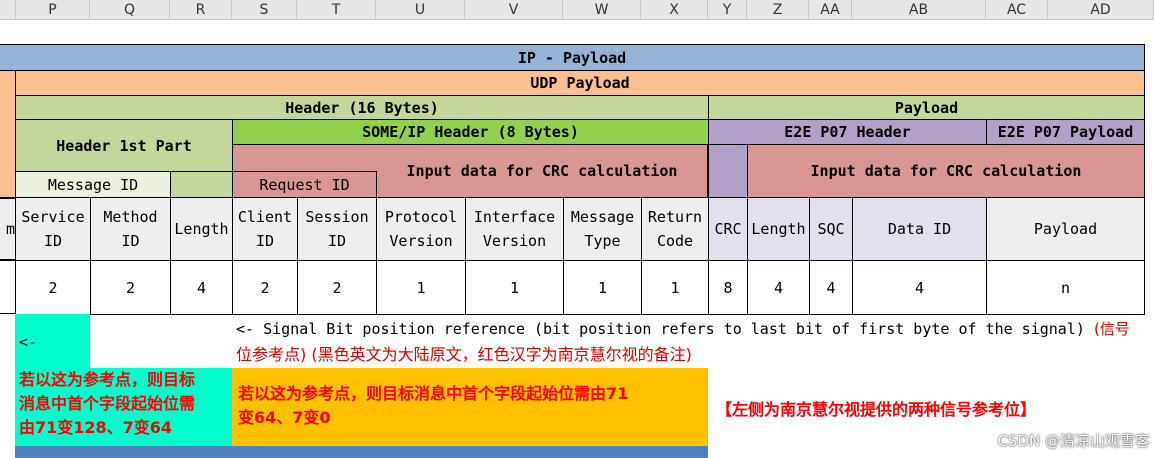 The image size is (1154, 458). What do you see at coordinates (602, 241) in the screenshot?
I see `field-label-line2: Type` at bounding box center [602, 241].